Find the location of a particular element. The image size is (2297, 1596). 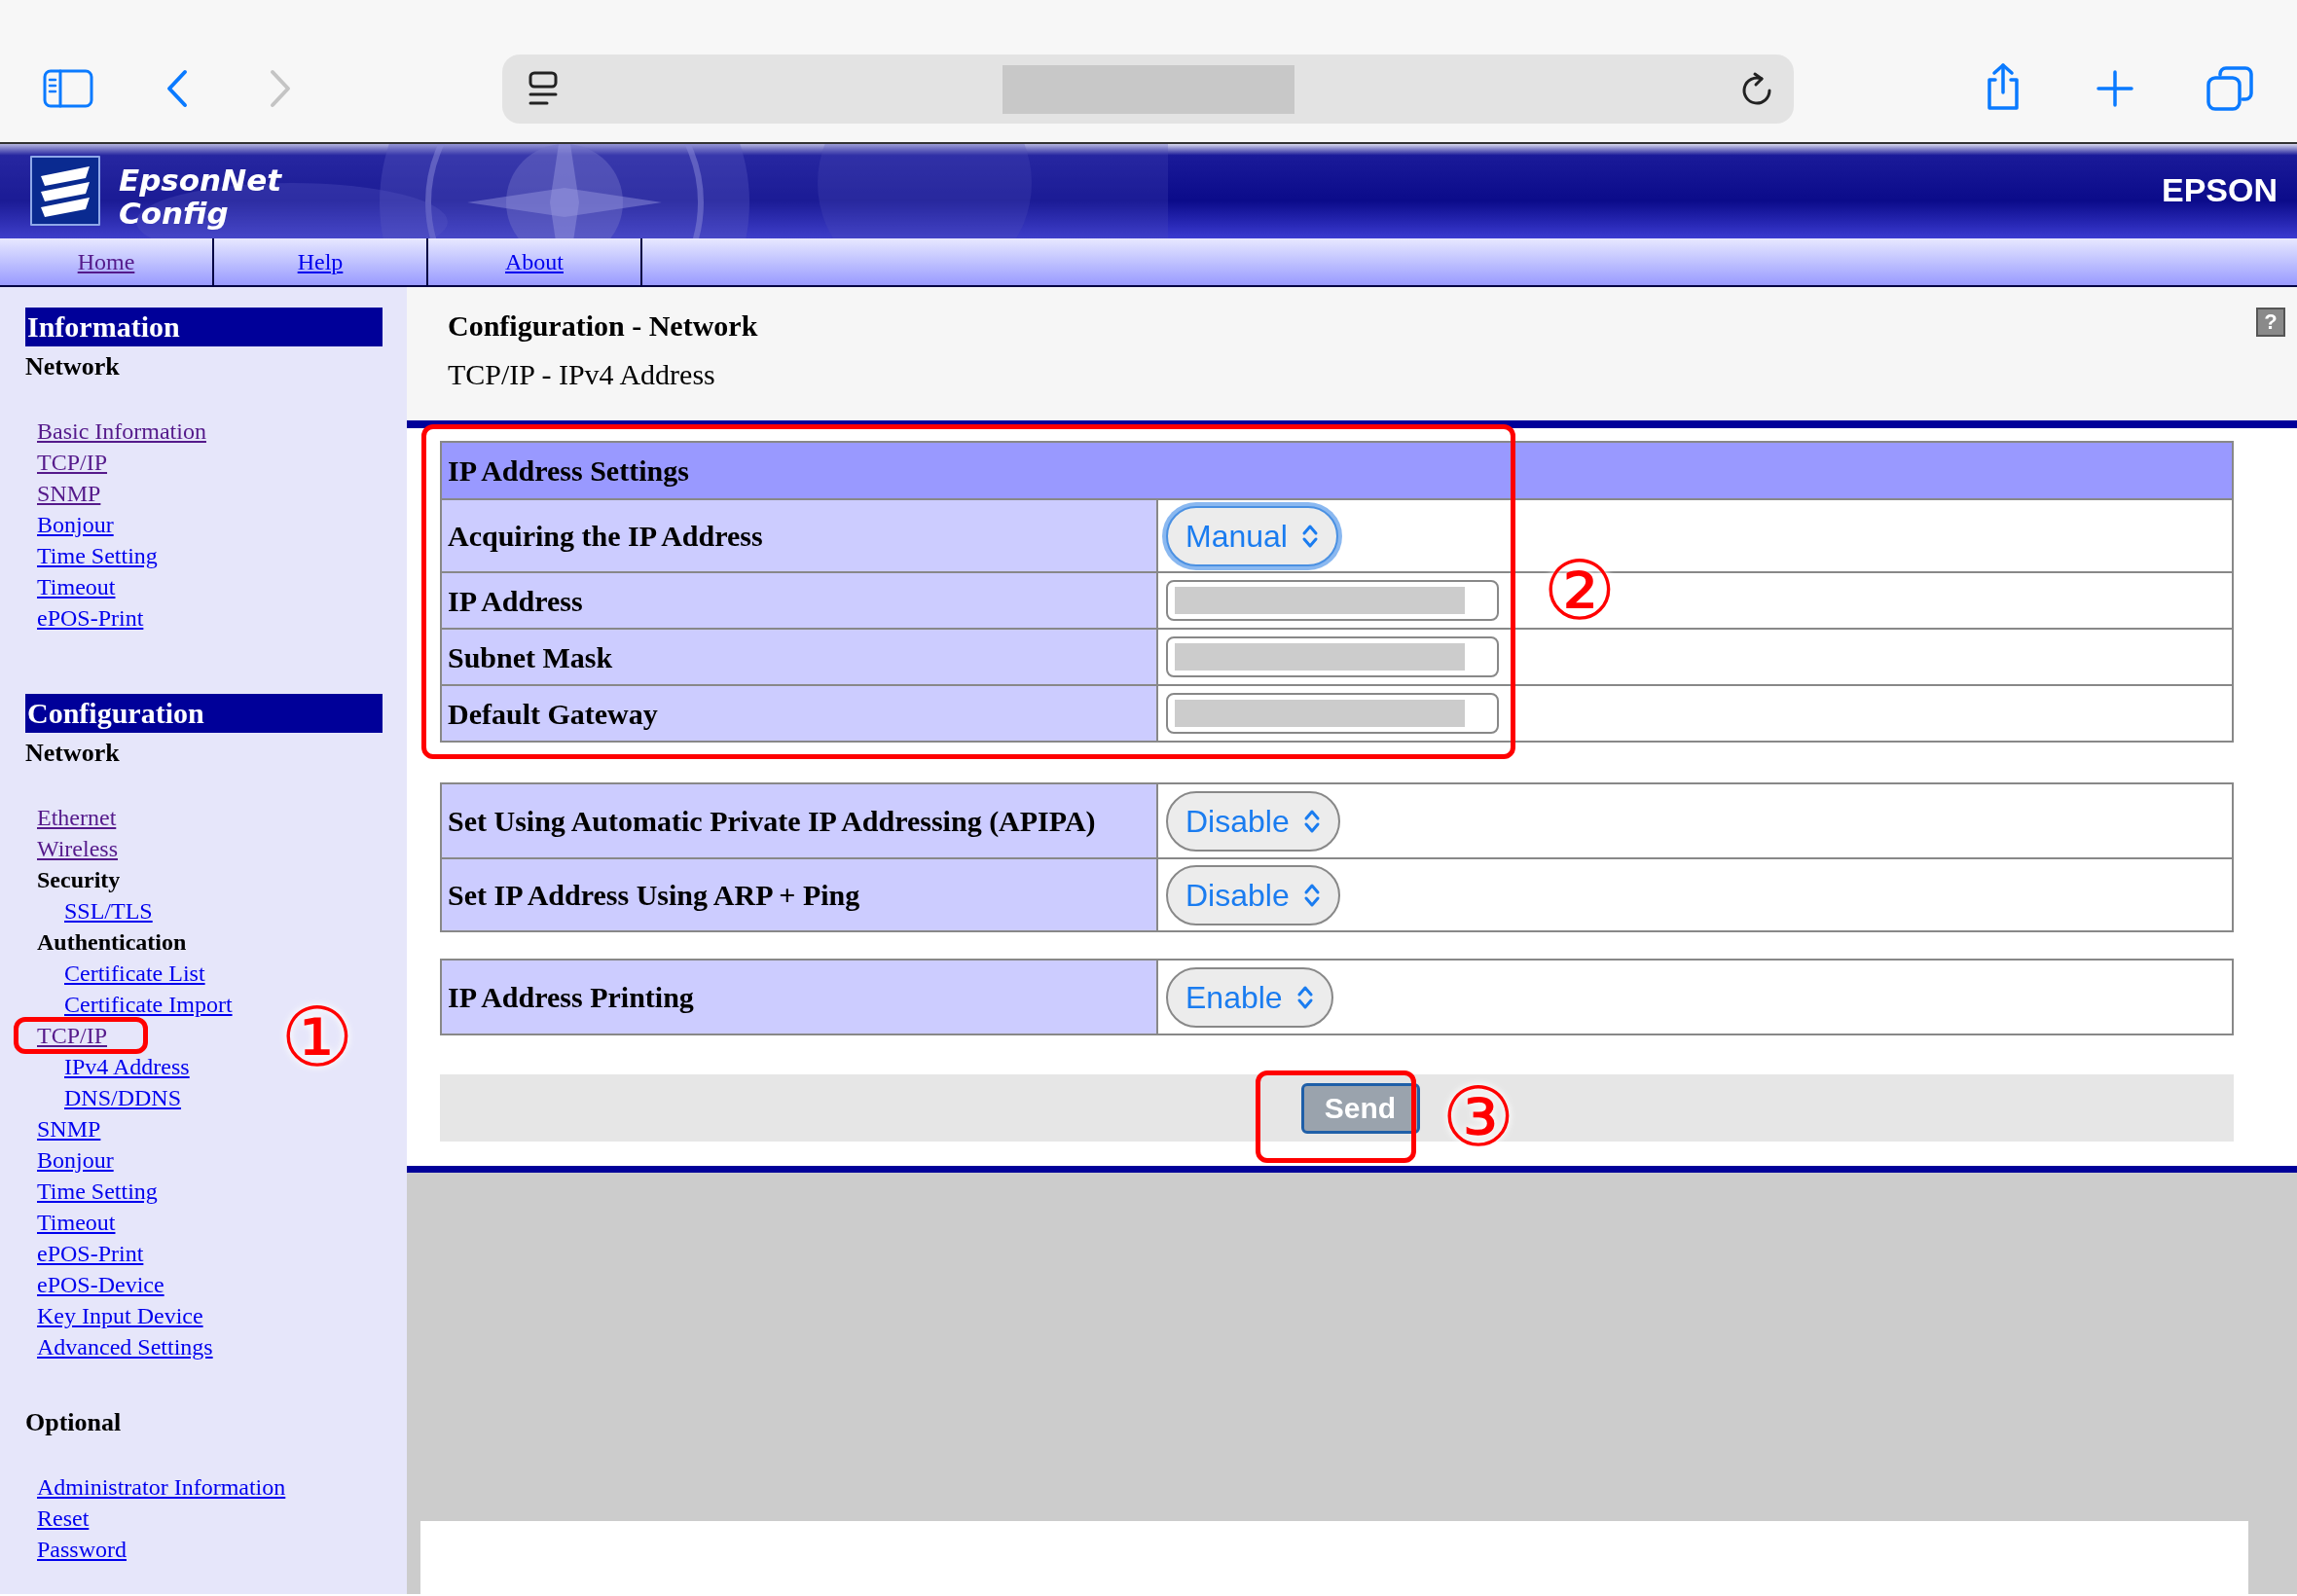

plus-icon is located at coordinates (2114, 88).